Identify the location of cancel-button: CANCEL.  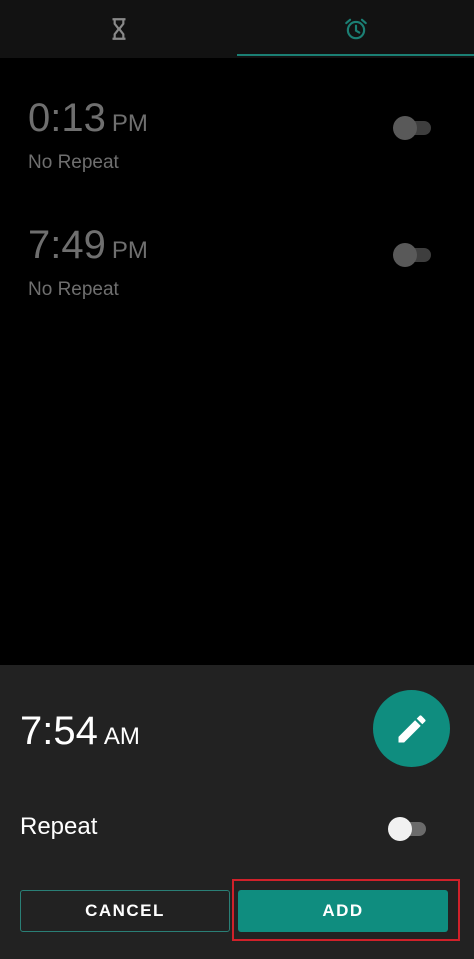
(125, 911).